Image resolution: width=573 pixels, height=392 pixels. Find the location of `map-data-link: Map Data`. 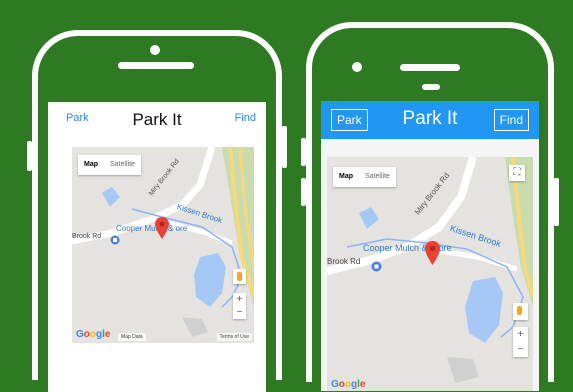

map-data-link: Map Data is located at coordinates (132, 337).